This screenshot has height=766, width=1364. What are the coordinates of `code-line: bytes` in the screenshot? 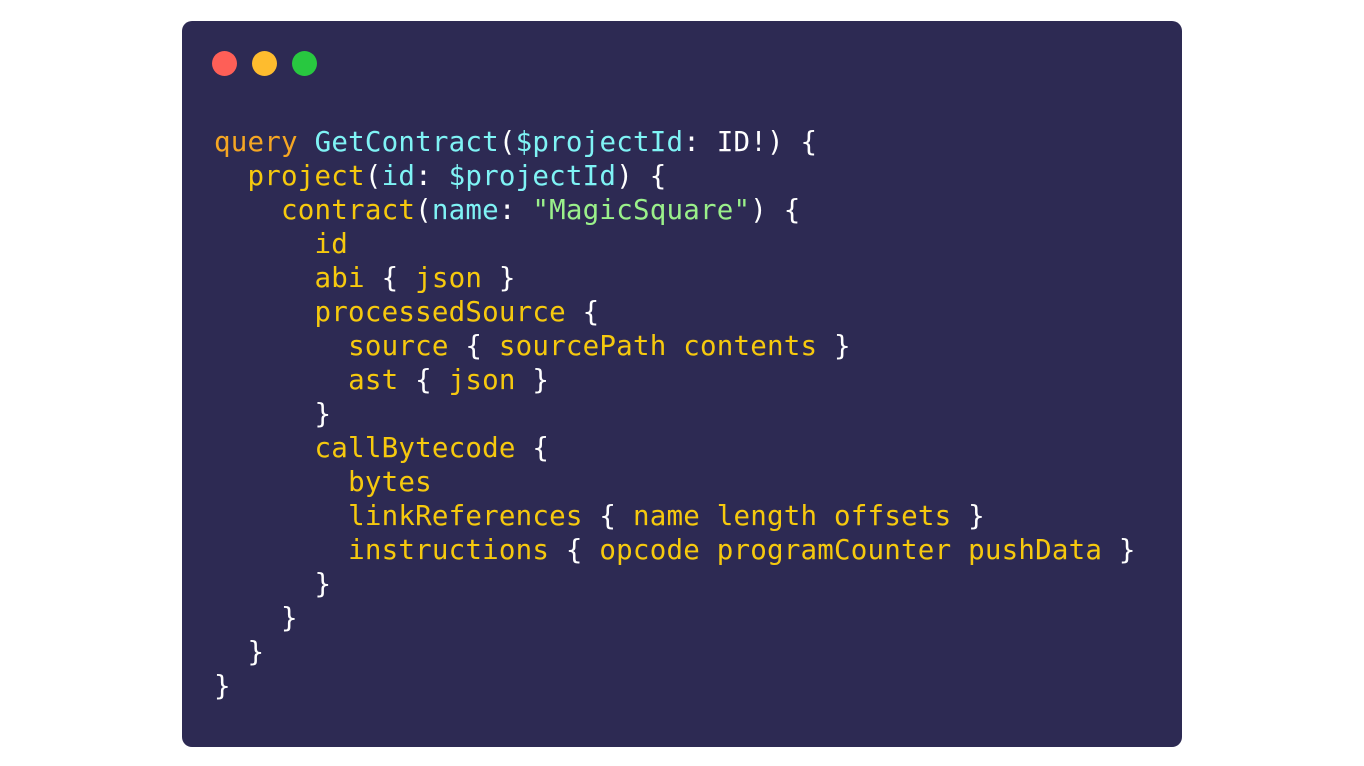 It's located at (675, 482).